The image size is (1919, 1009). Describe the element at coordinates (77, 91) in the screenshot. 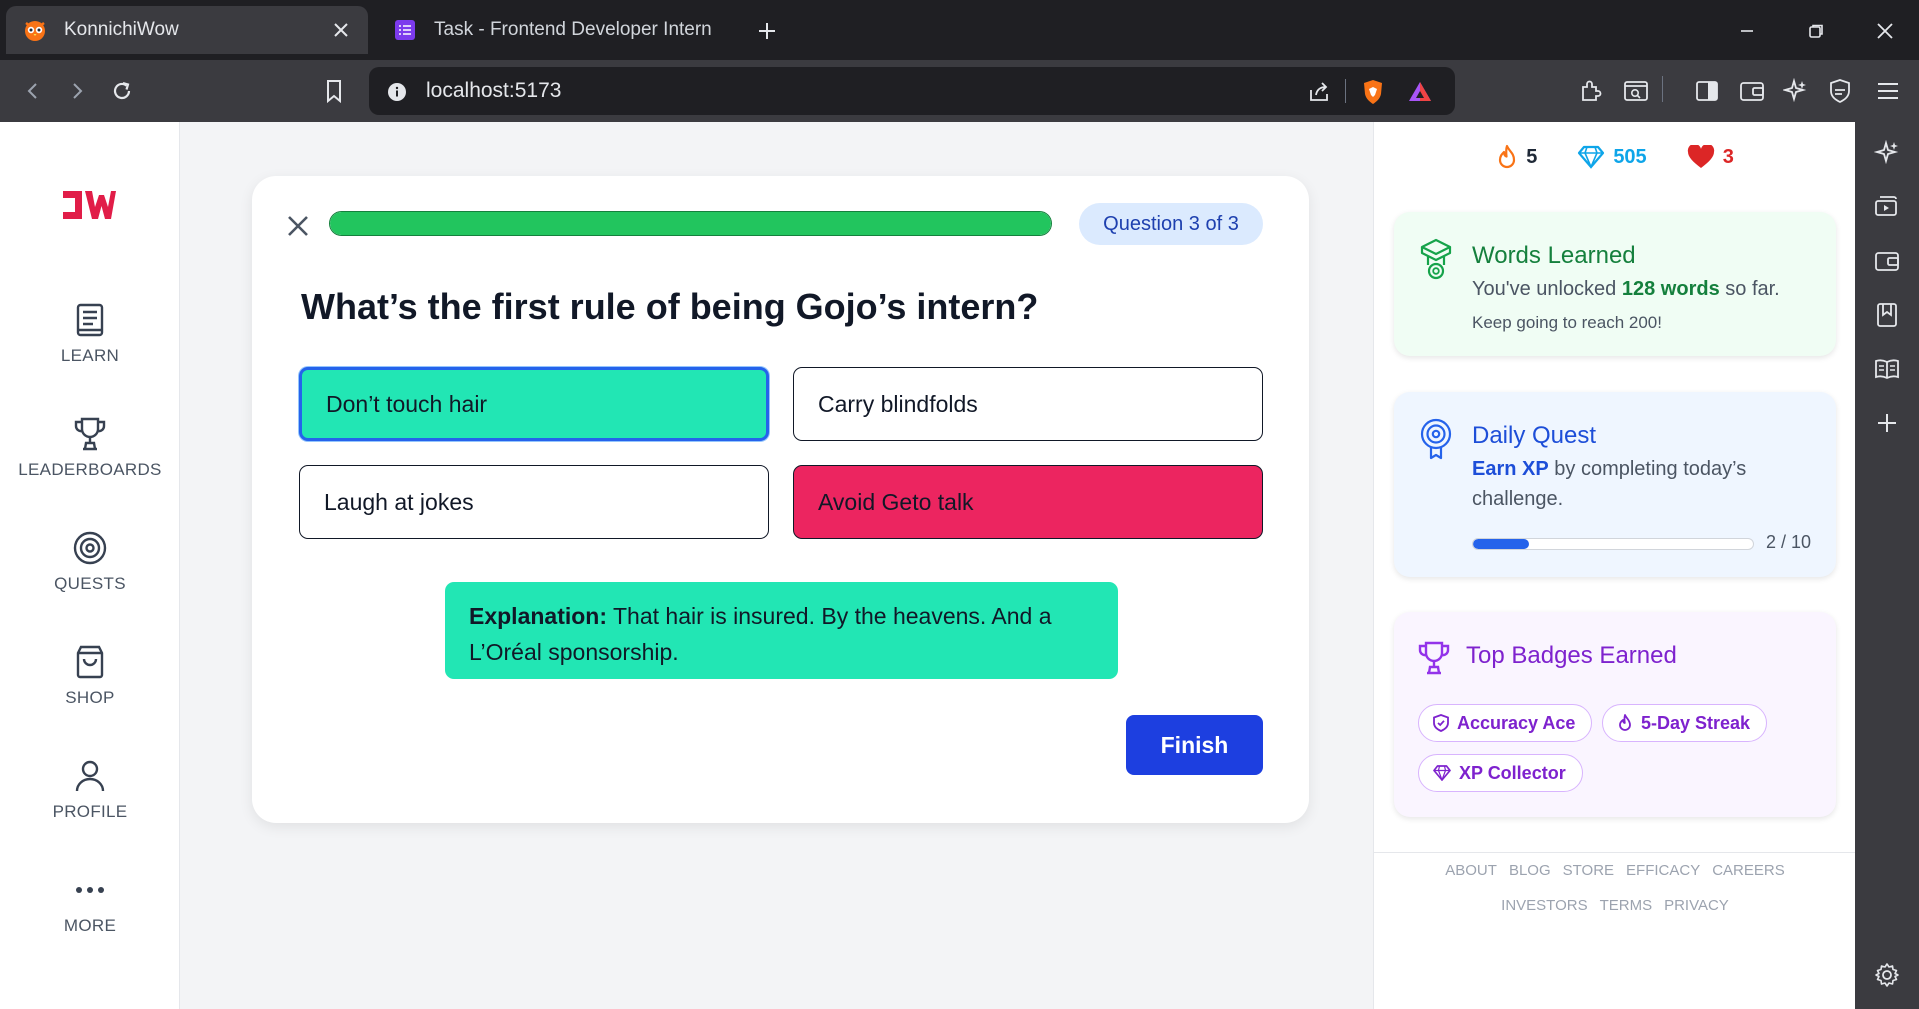

I see `forward-icon` at that location.